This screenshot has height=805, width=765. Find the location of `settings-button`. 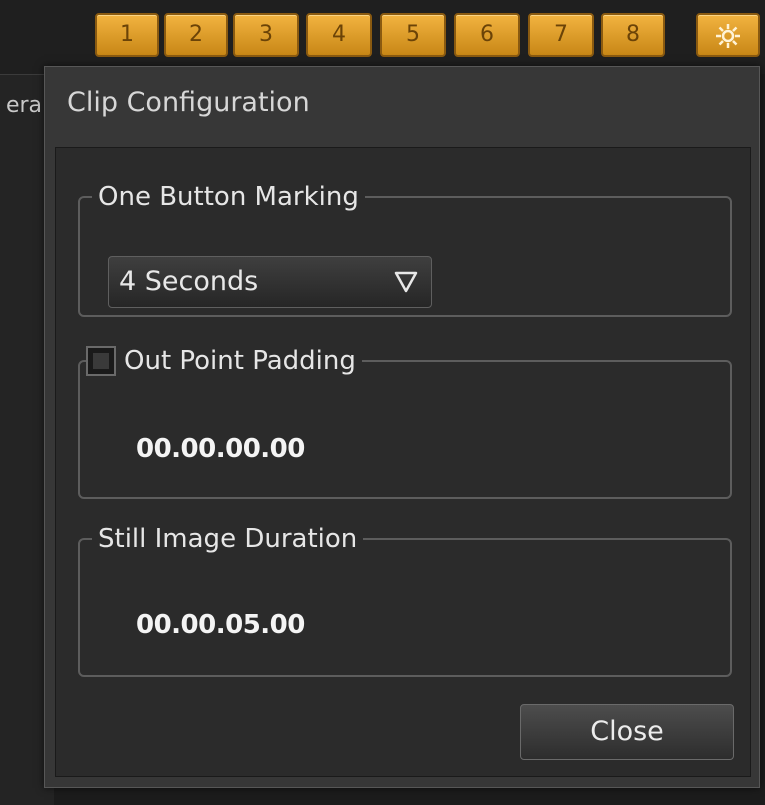

settings-button is located at coordinates (728, 35).